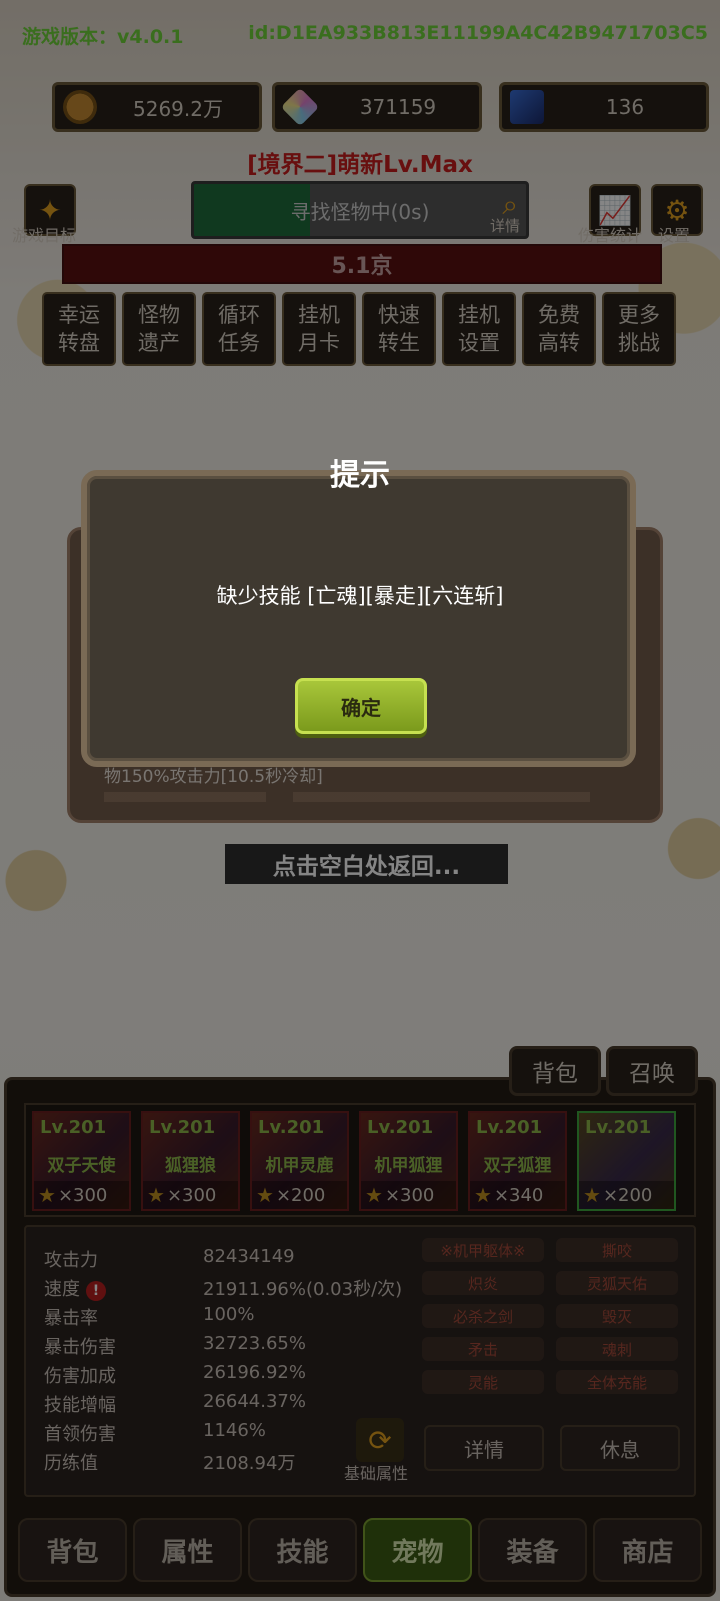 This screenshot has height=1601, width=720. I want to click on dialog-message: 缺少技能 [亡魂][暴走][六连斩], so click(360, 596).